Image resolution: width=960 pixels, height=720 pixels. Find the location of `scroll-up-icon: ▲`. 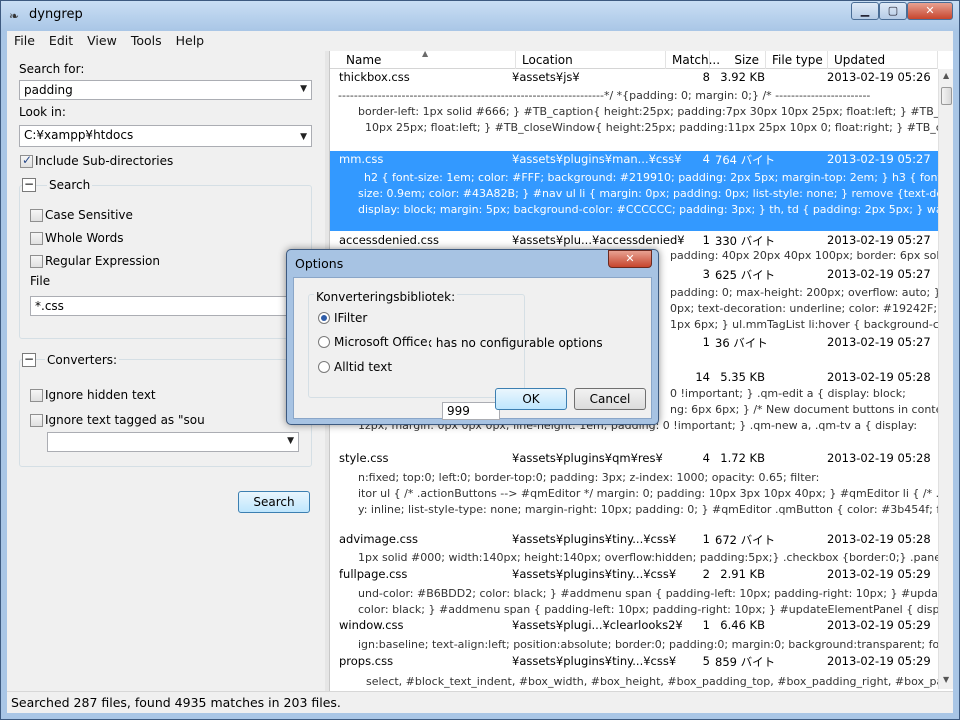

scroll-up-icon: ▲ is located at coordinates (946, 75).